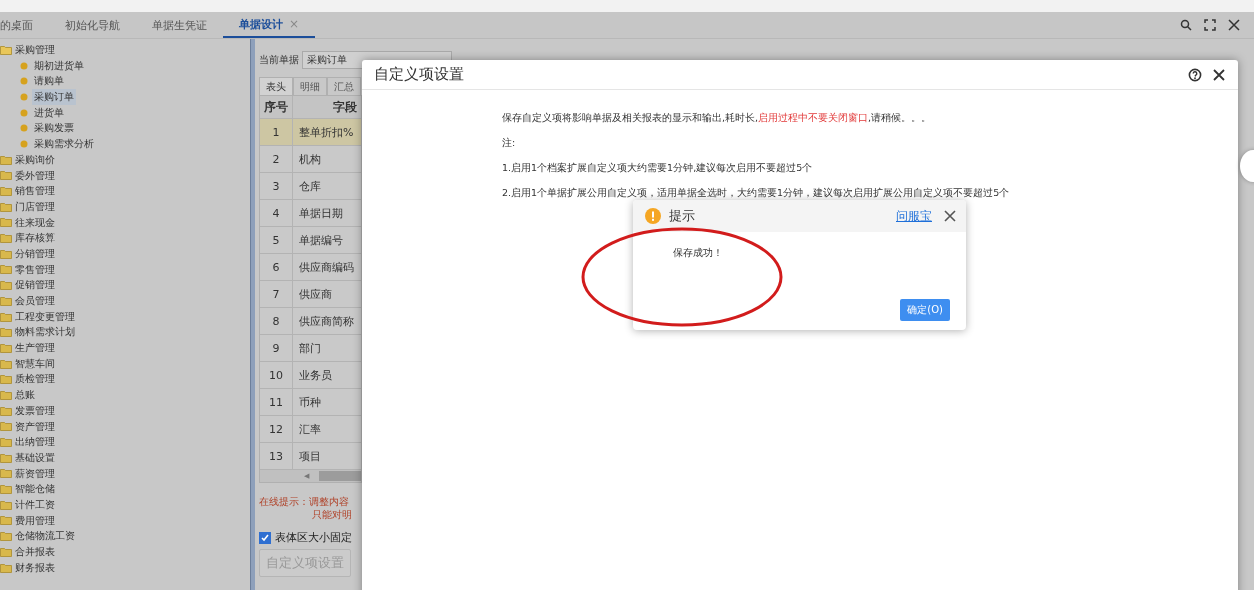 The height and width of the screenshot is (590, 1254). Describe the element at coordinates (310, 159) in the screenshot. I see `table-cell-text: 机构` at that location.